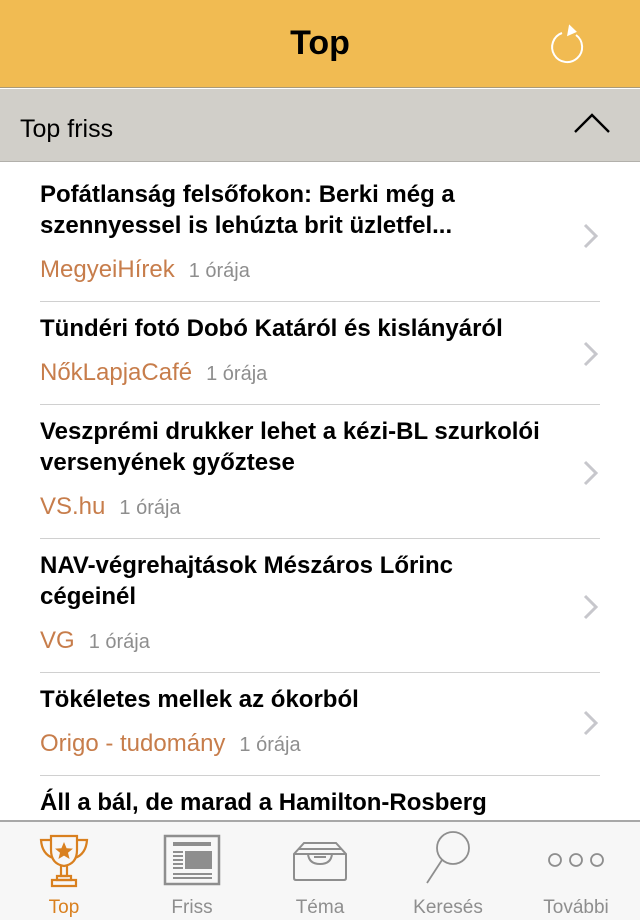  What do you see at coordinates (67, 129) in the screenshot?
I see `section-title: Top friss` at bounding box center [67, 129].